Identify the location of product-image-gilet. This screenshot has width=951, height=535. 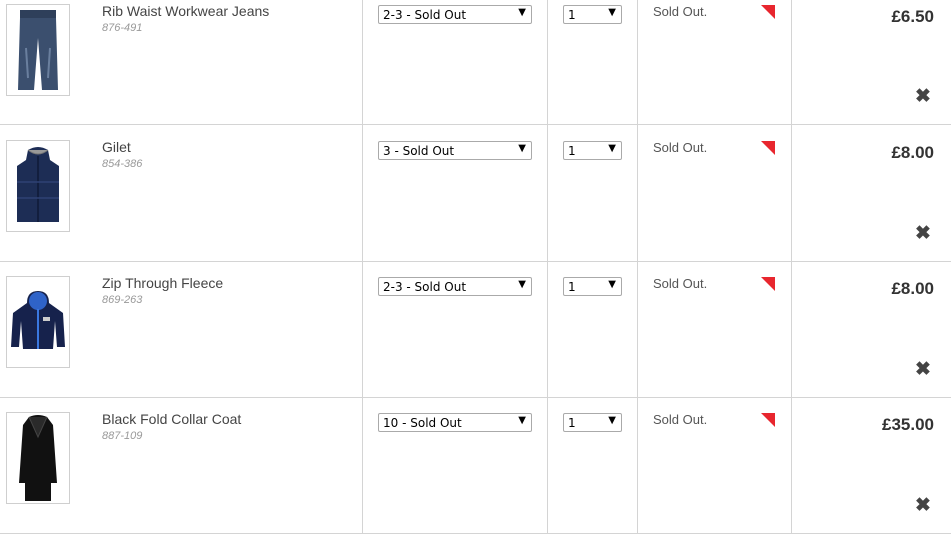
(38, 186).